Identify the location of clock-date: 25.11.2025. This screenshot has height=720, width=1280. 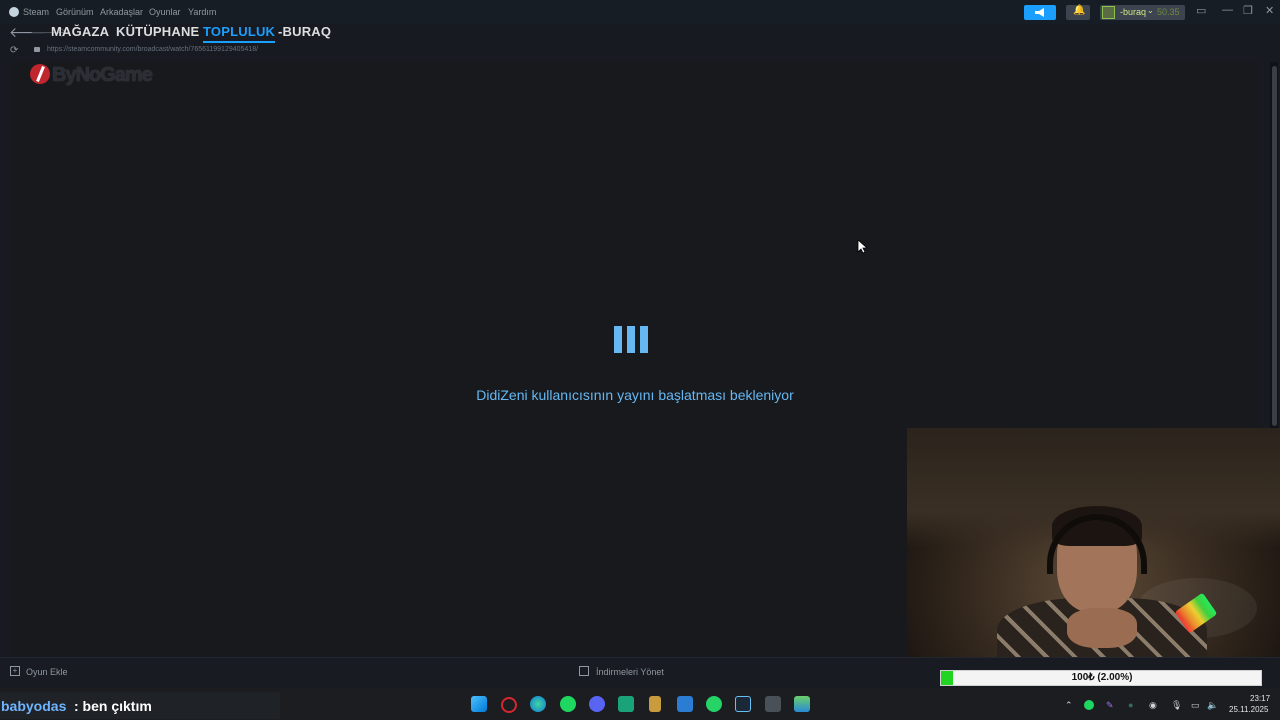
(1248, 709).